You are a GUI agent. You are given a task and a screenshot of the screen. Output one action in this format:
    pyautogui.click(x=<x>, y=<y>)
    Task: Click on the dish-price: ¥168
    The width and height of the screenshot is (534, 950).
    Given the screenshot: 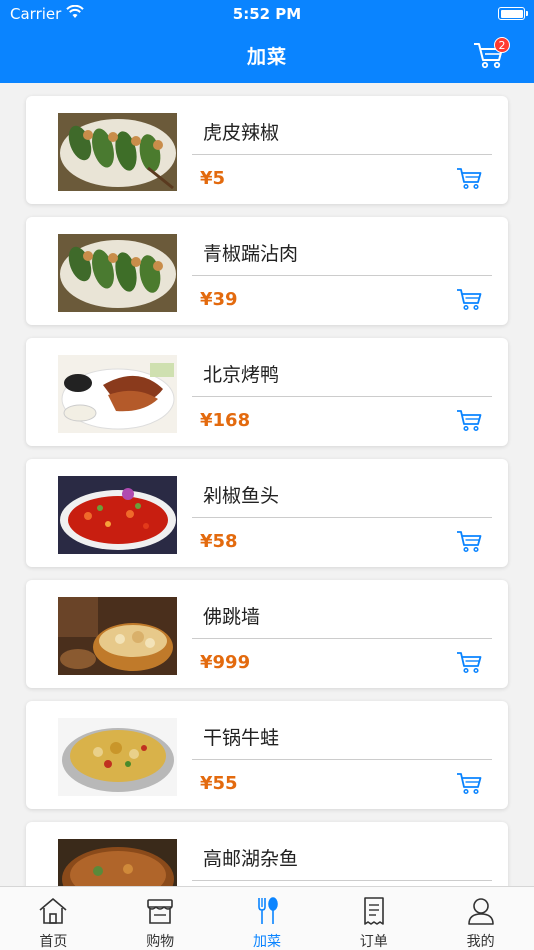 What is the action you would take?
    pyautogui.click(x=225, y=420)
    